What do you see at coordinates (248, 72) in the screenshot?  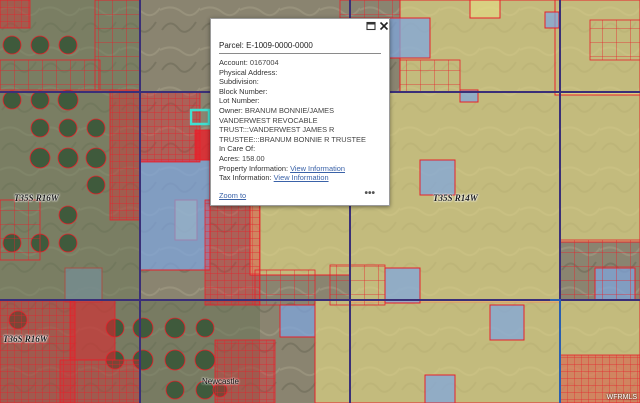 I see `field-physical-address: Physical Address:` at bounding box center [248, 72].